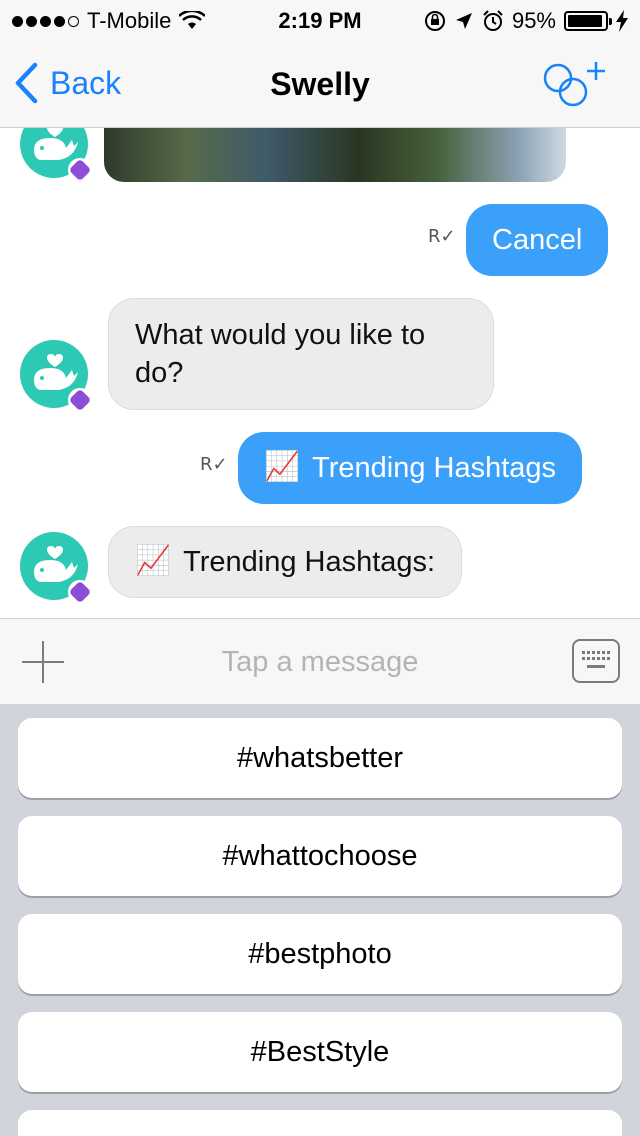  Describe the element at coordinates (493, 20) in the screenshot. I see `alarm-clock-icon` at that location.